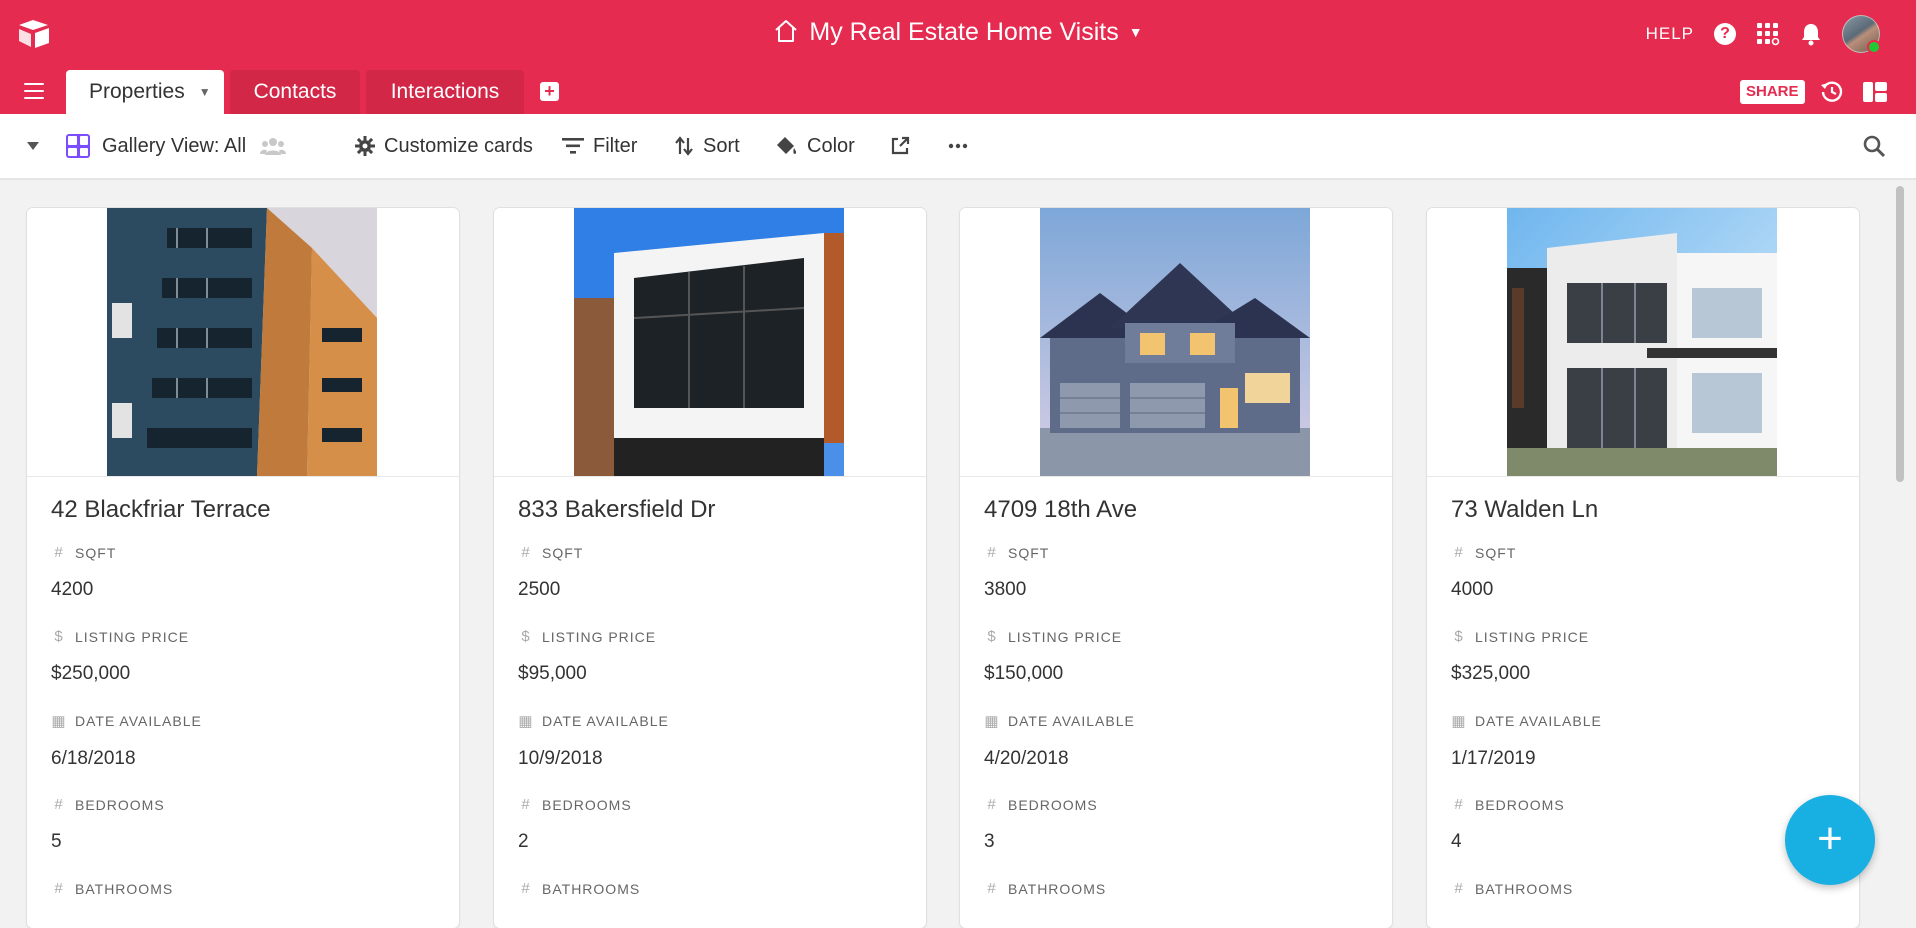 The height and width of the screenshot is (928, 1916). I want to click on card-title: 42 Blackfriar Terrace, so click(161, 509).